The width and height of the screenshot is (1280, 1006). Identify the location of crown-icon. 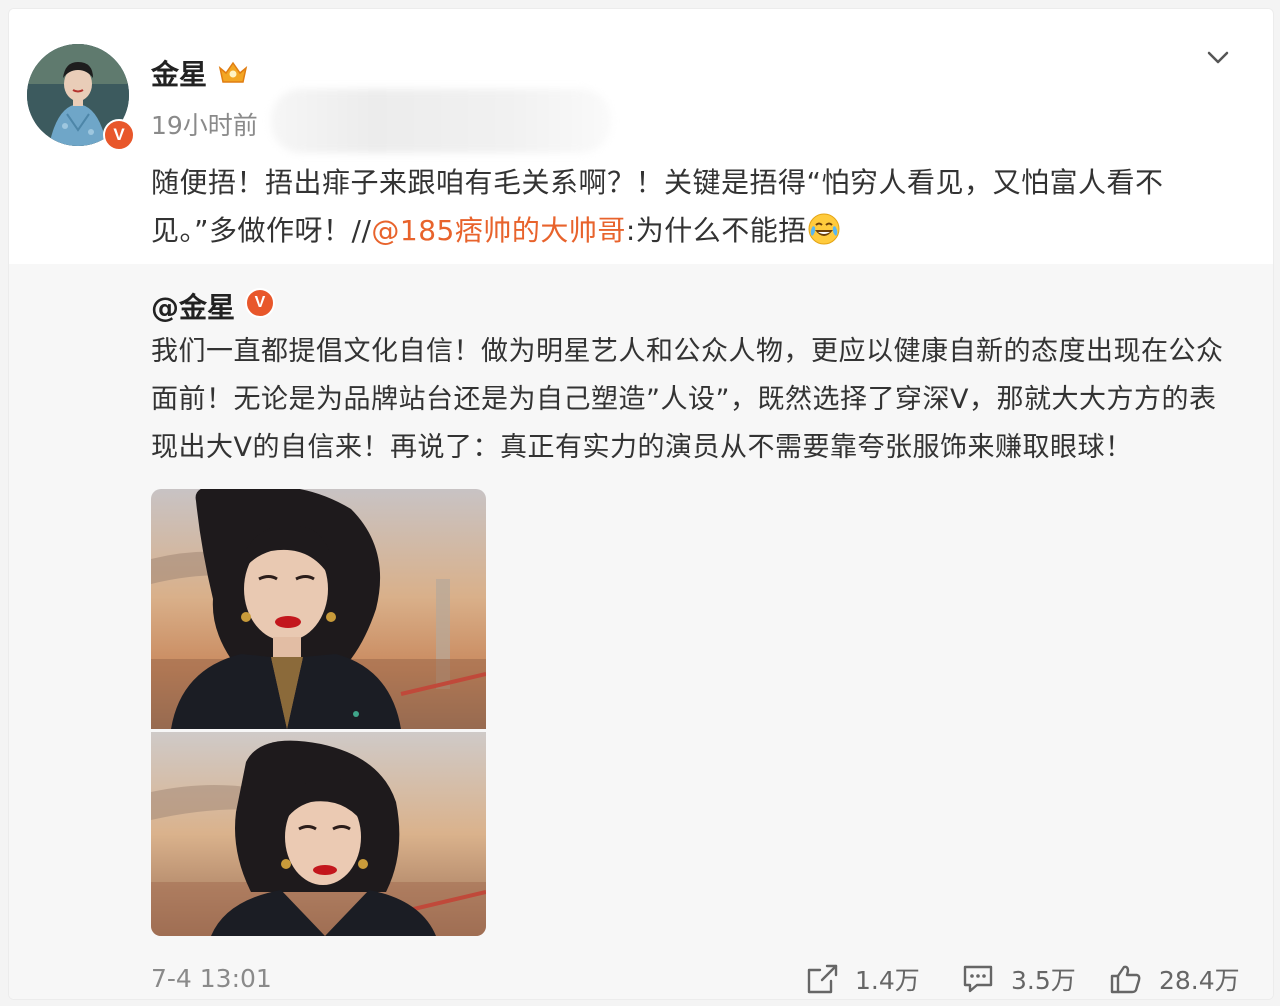
(233, 72).